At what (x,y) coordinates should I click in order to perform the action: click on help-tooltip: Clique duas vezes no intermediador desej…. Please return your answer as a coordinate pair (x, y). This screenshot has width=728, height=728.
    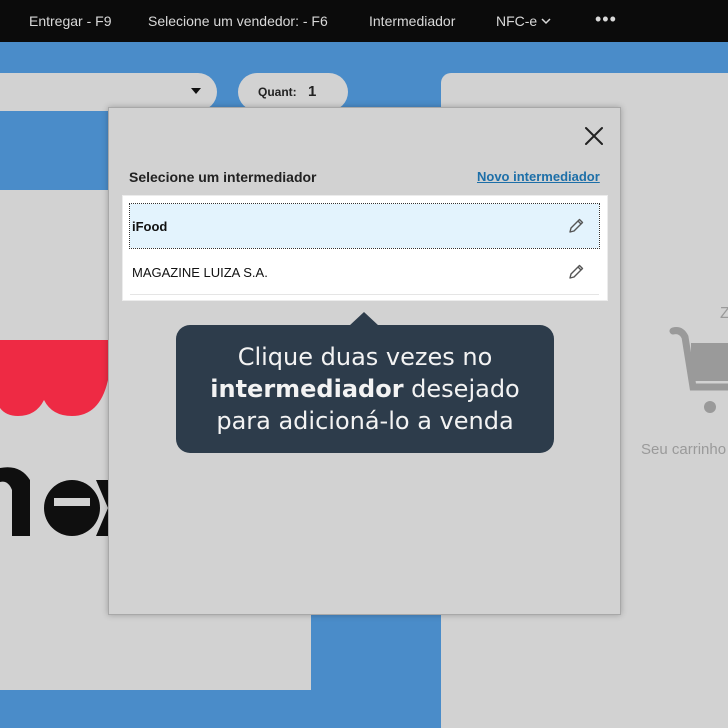
    Looking at the image, I should click on (365, 382).